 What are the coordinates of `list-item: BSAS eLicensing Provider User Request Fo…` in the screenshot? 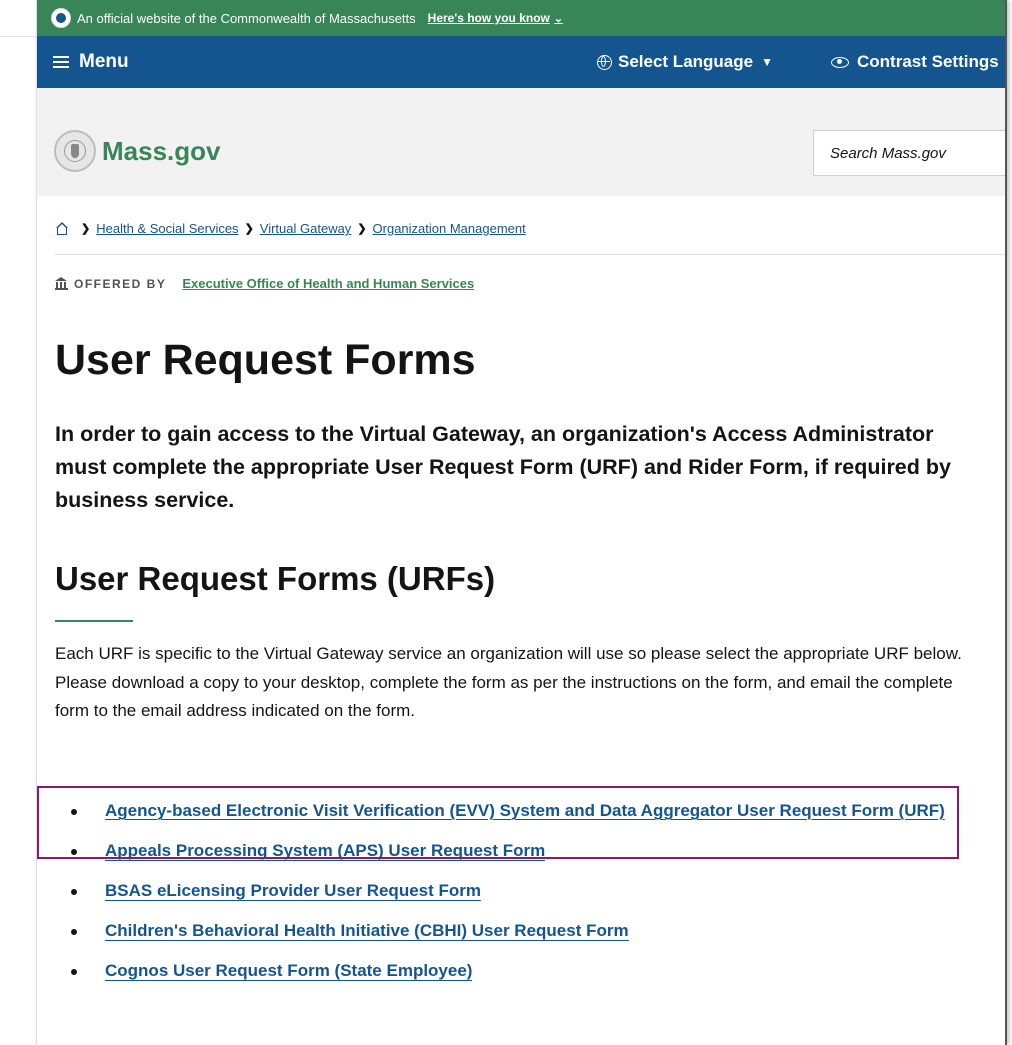 It's located at (515, 891).